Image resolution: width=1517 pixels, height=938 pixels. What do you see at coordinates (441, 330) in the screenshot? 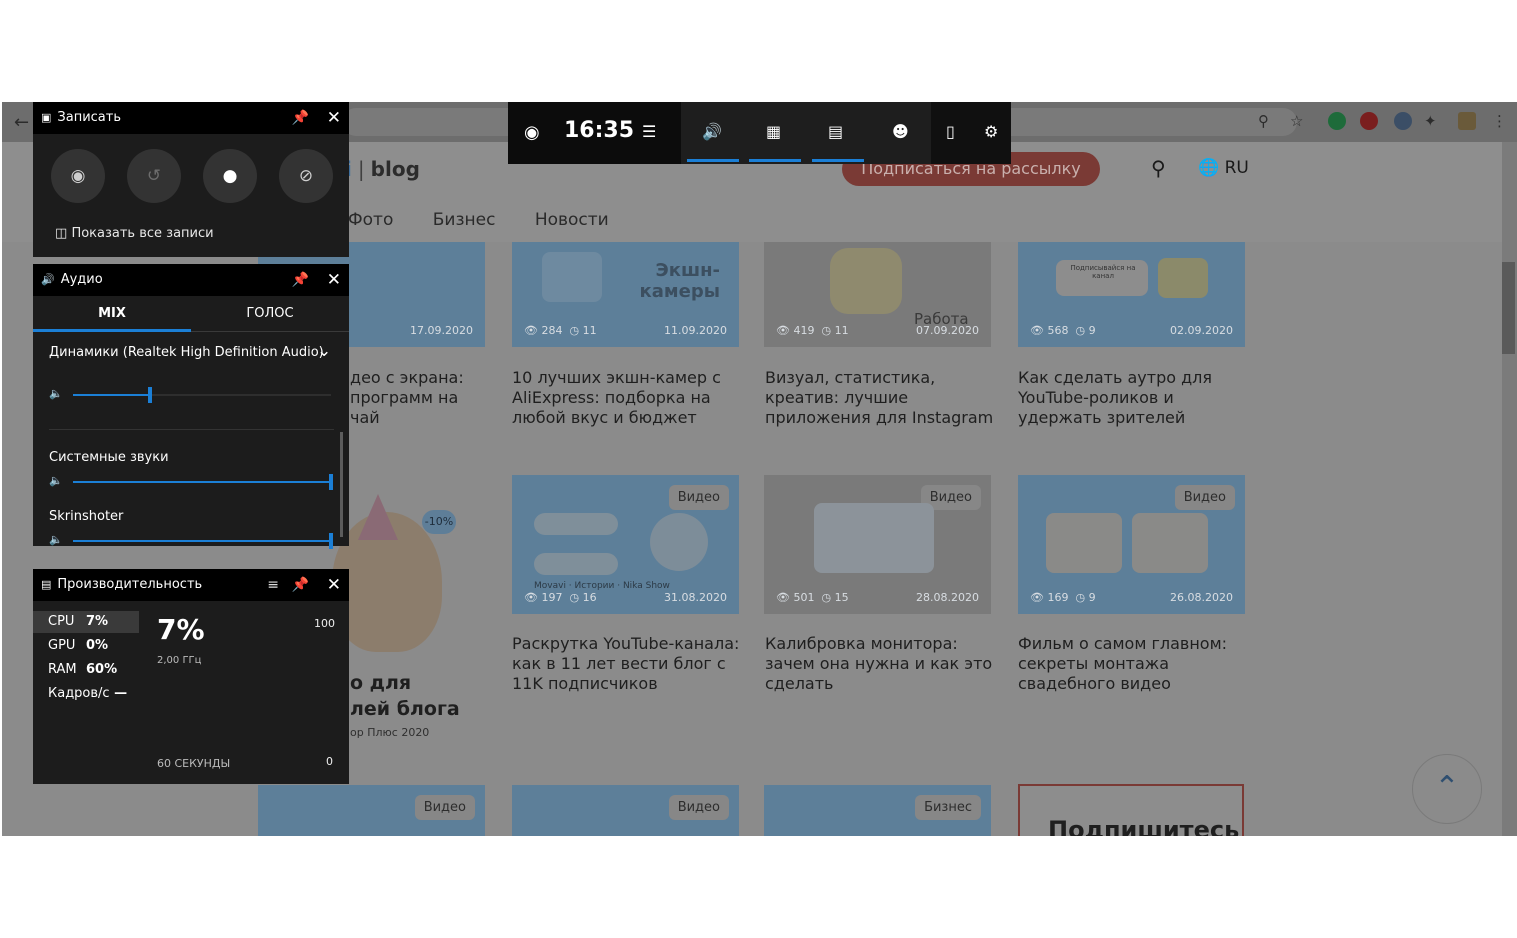
I see `article-date: 17.09.2020` at bounding box center [441, 330].